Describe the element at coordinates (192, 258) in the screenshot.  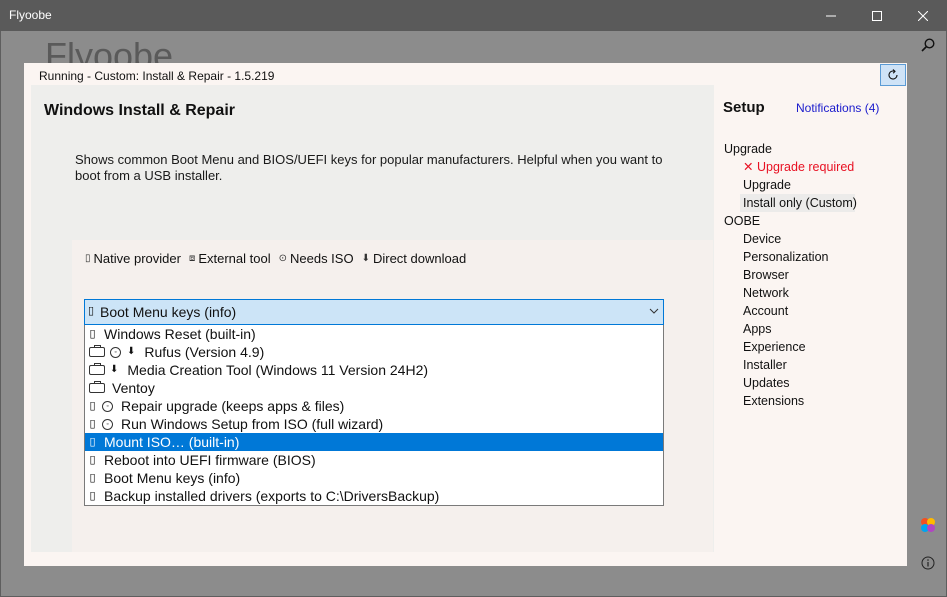
I see `toolbox-icon: ⧈` at that location.